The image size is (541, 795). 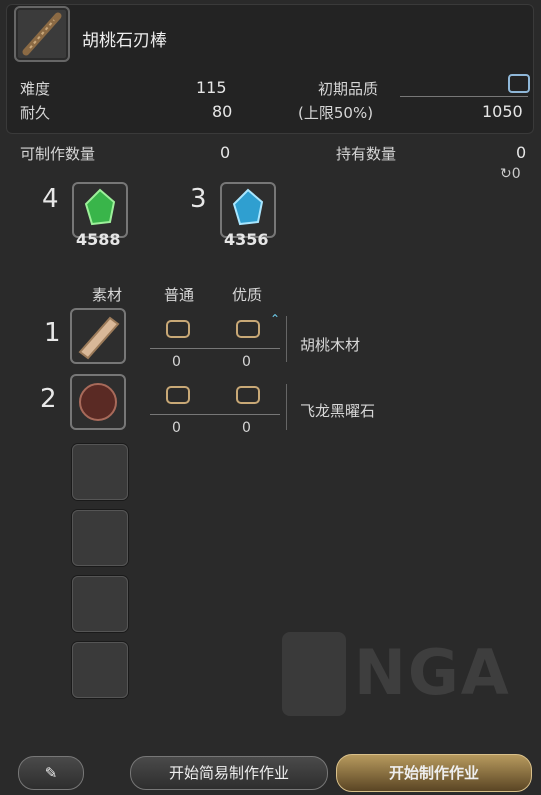 I want to click on quality-bar, so click(x=464, y=96).